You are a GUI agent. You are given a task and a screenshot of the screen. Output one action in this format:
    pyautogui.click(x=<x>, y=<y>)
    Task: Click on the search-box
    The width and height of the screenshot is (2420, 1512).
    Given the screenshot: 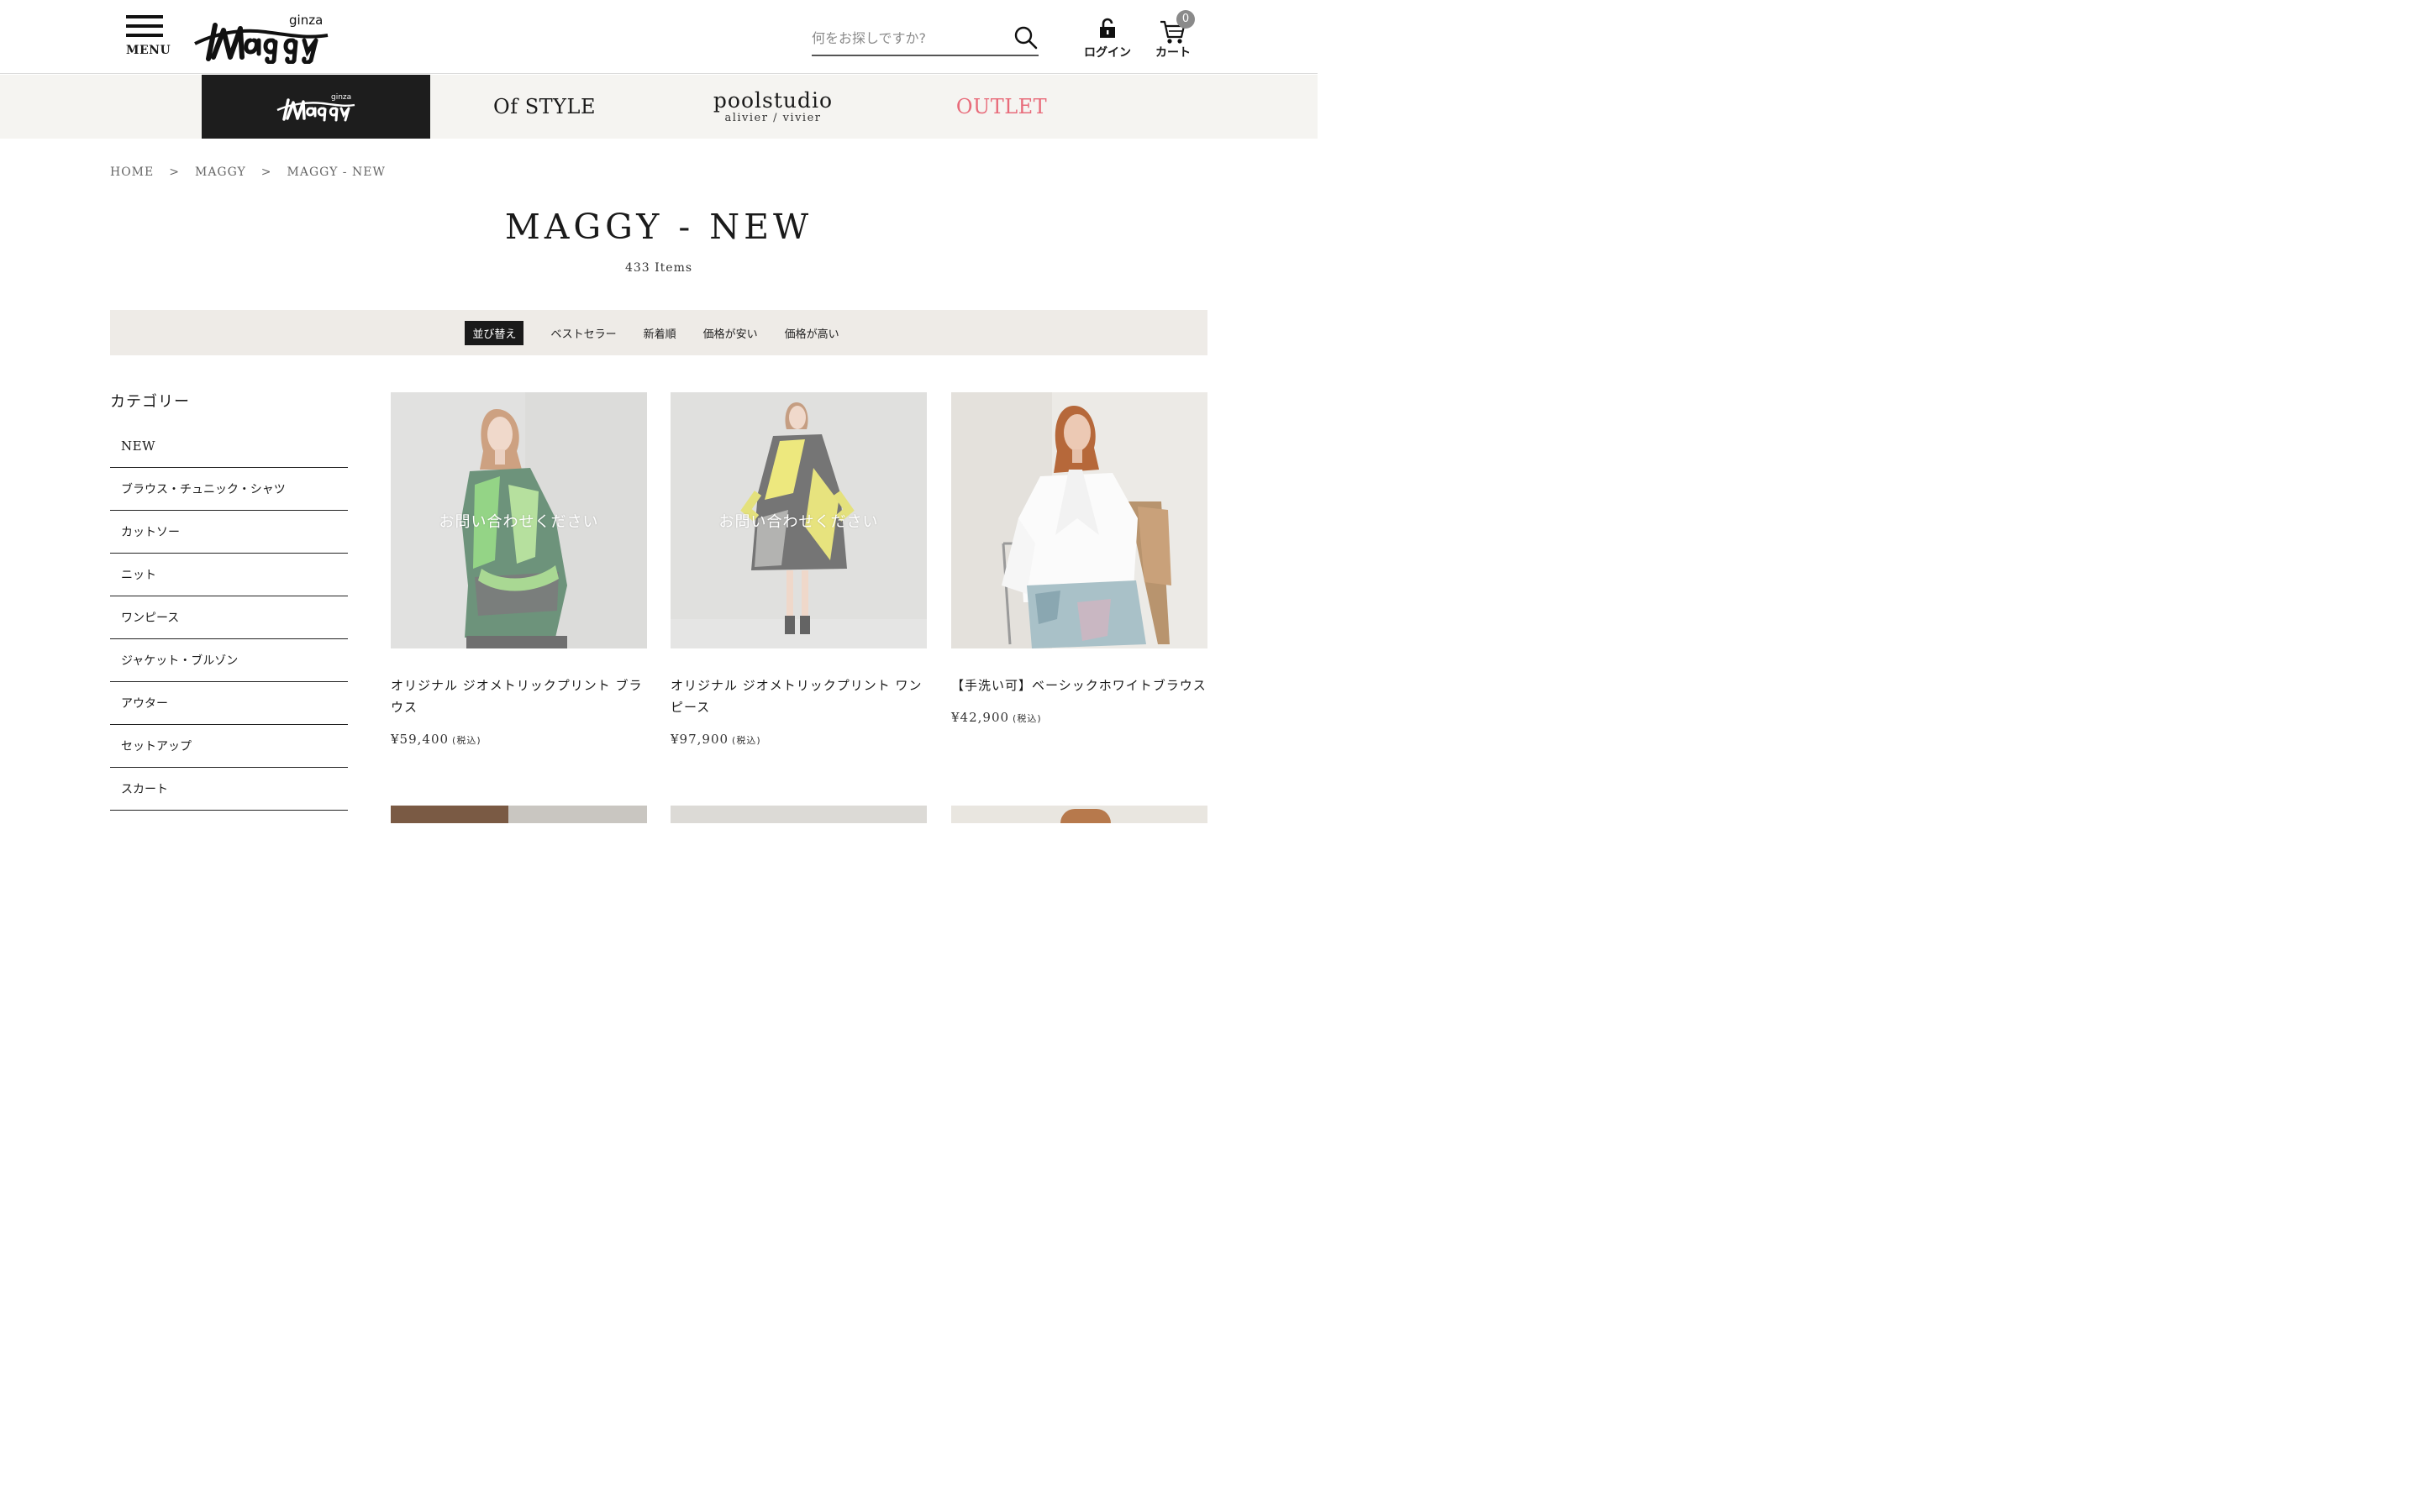 What is the action you would take?
    pyautogui.click(x=926, y=38)
    